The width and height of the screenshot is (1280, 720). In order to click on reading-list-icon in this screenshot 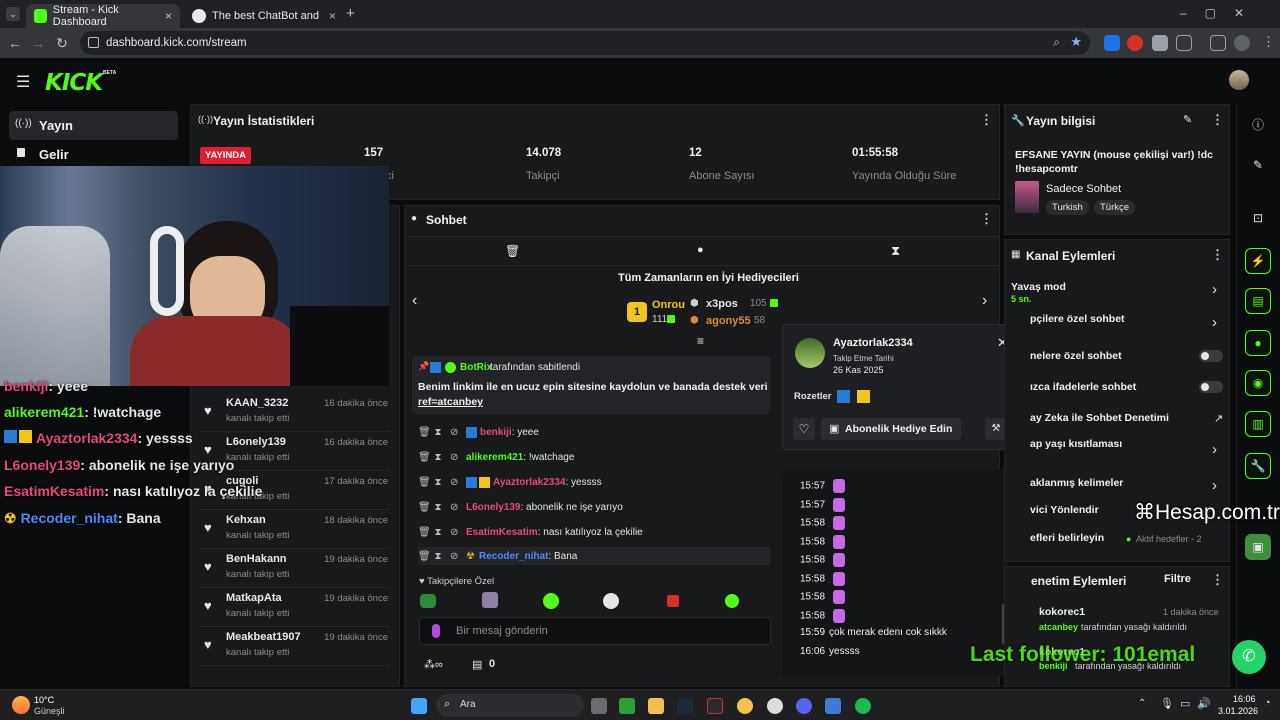, I will do `click(1218, 43)`.